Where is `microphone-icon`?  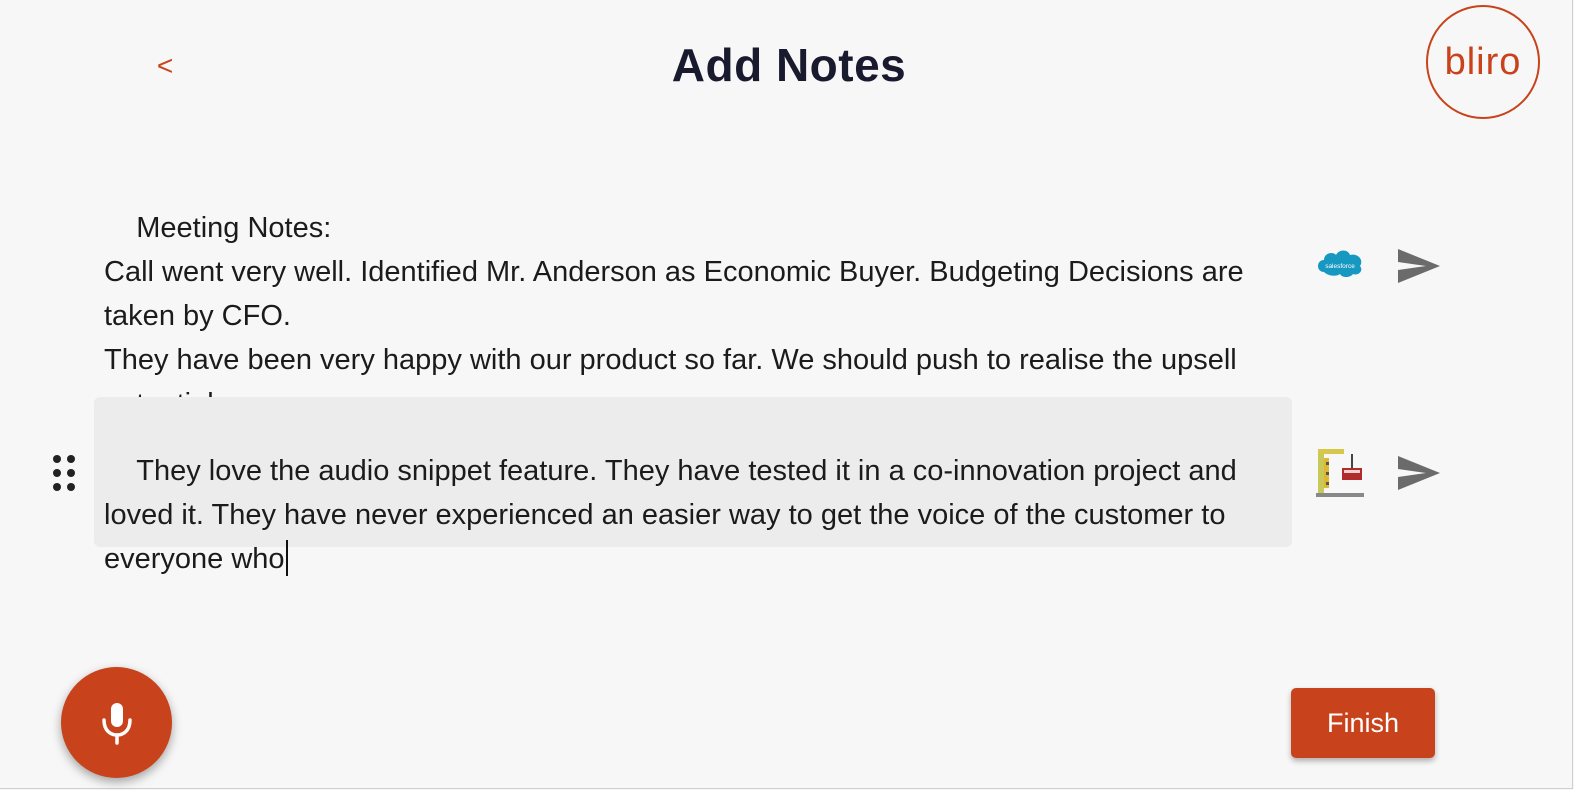
microphone-icon is located at coordinates (116, 723).